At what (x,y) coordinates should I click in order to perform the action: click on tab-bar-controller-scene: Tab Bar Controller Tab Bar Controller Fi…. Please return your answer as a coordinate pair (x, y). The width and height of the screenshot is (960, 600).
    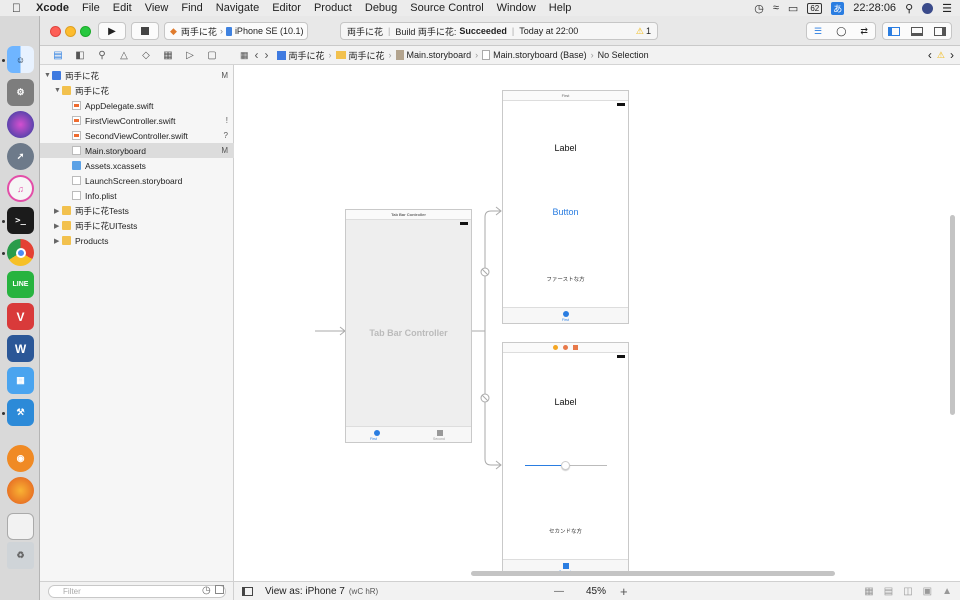
    Looking at the image, I should click on (408, 326).